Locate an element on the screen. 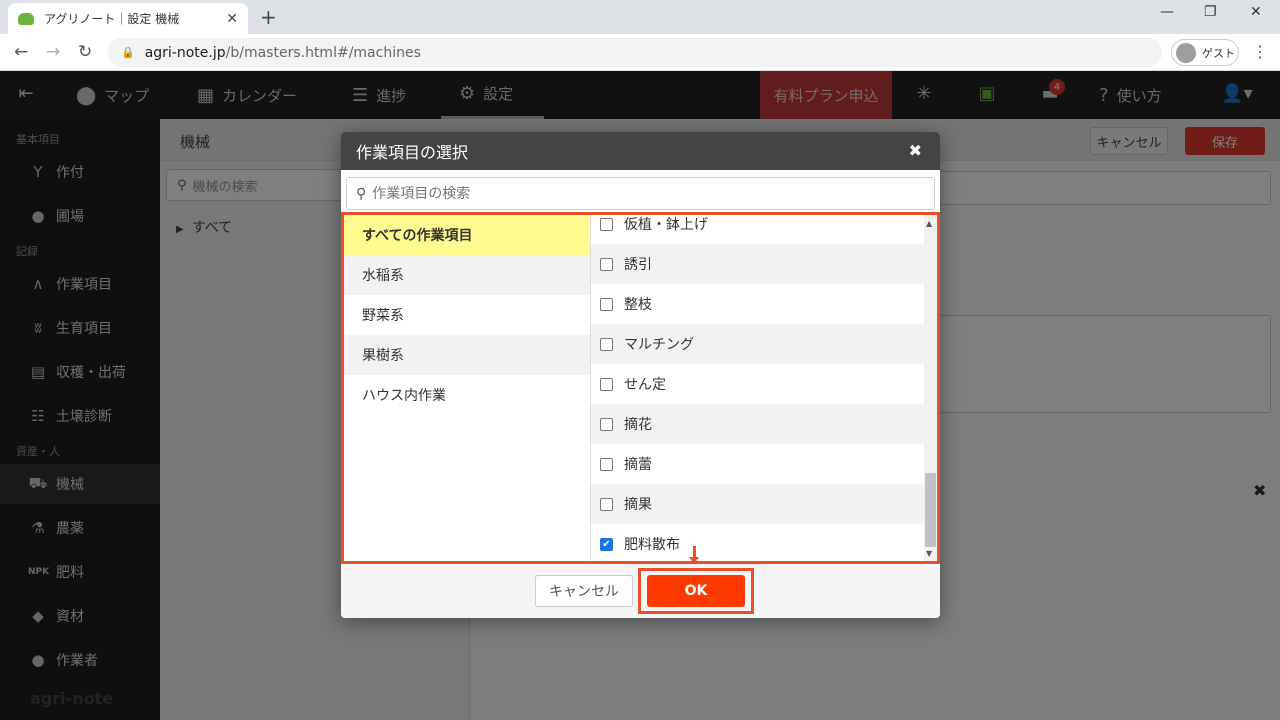 Image resolution: width=1280 pixels, height=720 pixels. tab-title: アグリノート｜設定 機械 is located at coordinates (112, 19).